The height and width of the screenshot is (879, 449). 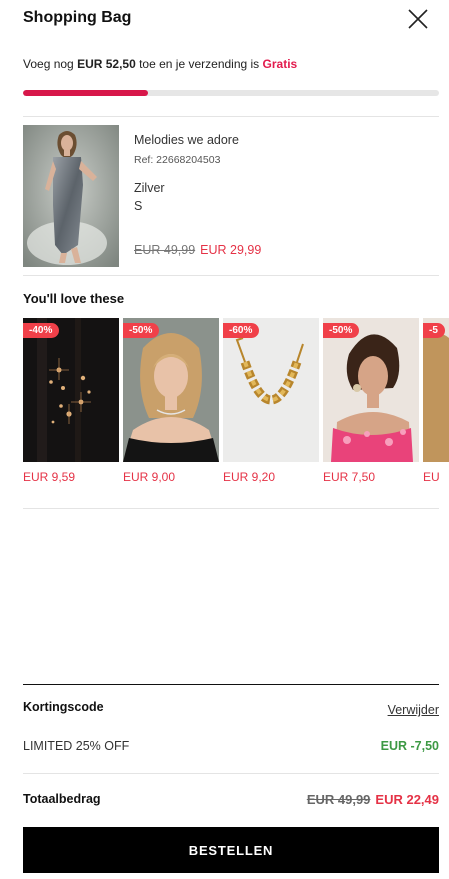 I want to click on shipping-remaining-amount: EUR 52,50, so click(x=106, y=64).